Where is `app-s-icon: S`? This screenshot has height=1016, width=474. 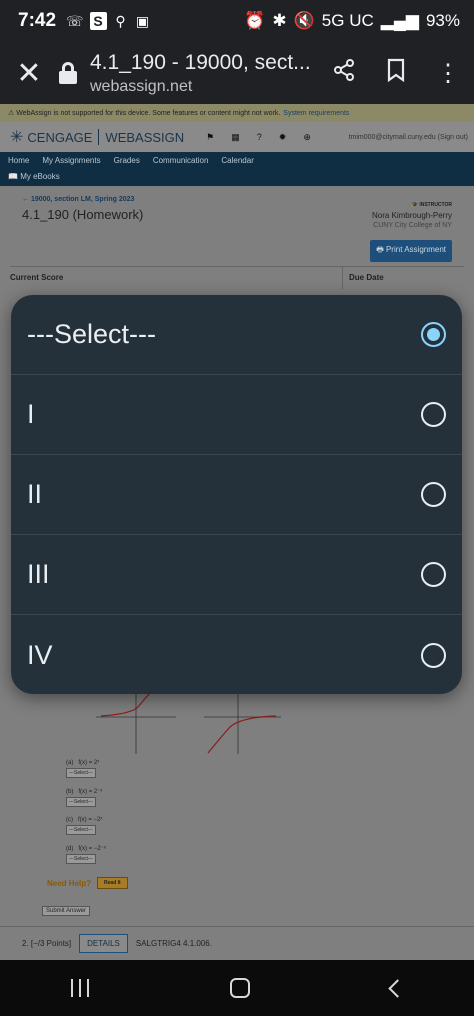 app-s-icon: S is located at coordinates (98, 21).